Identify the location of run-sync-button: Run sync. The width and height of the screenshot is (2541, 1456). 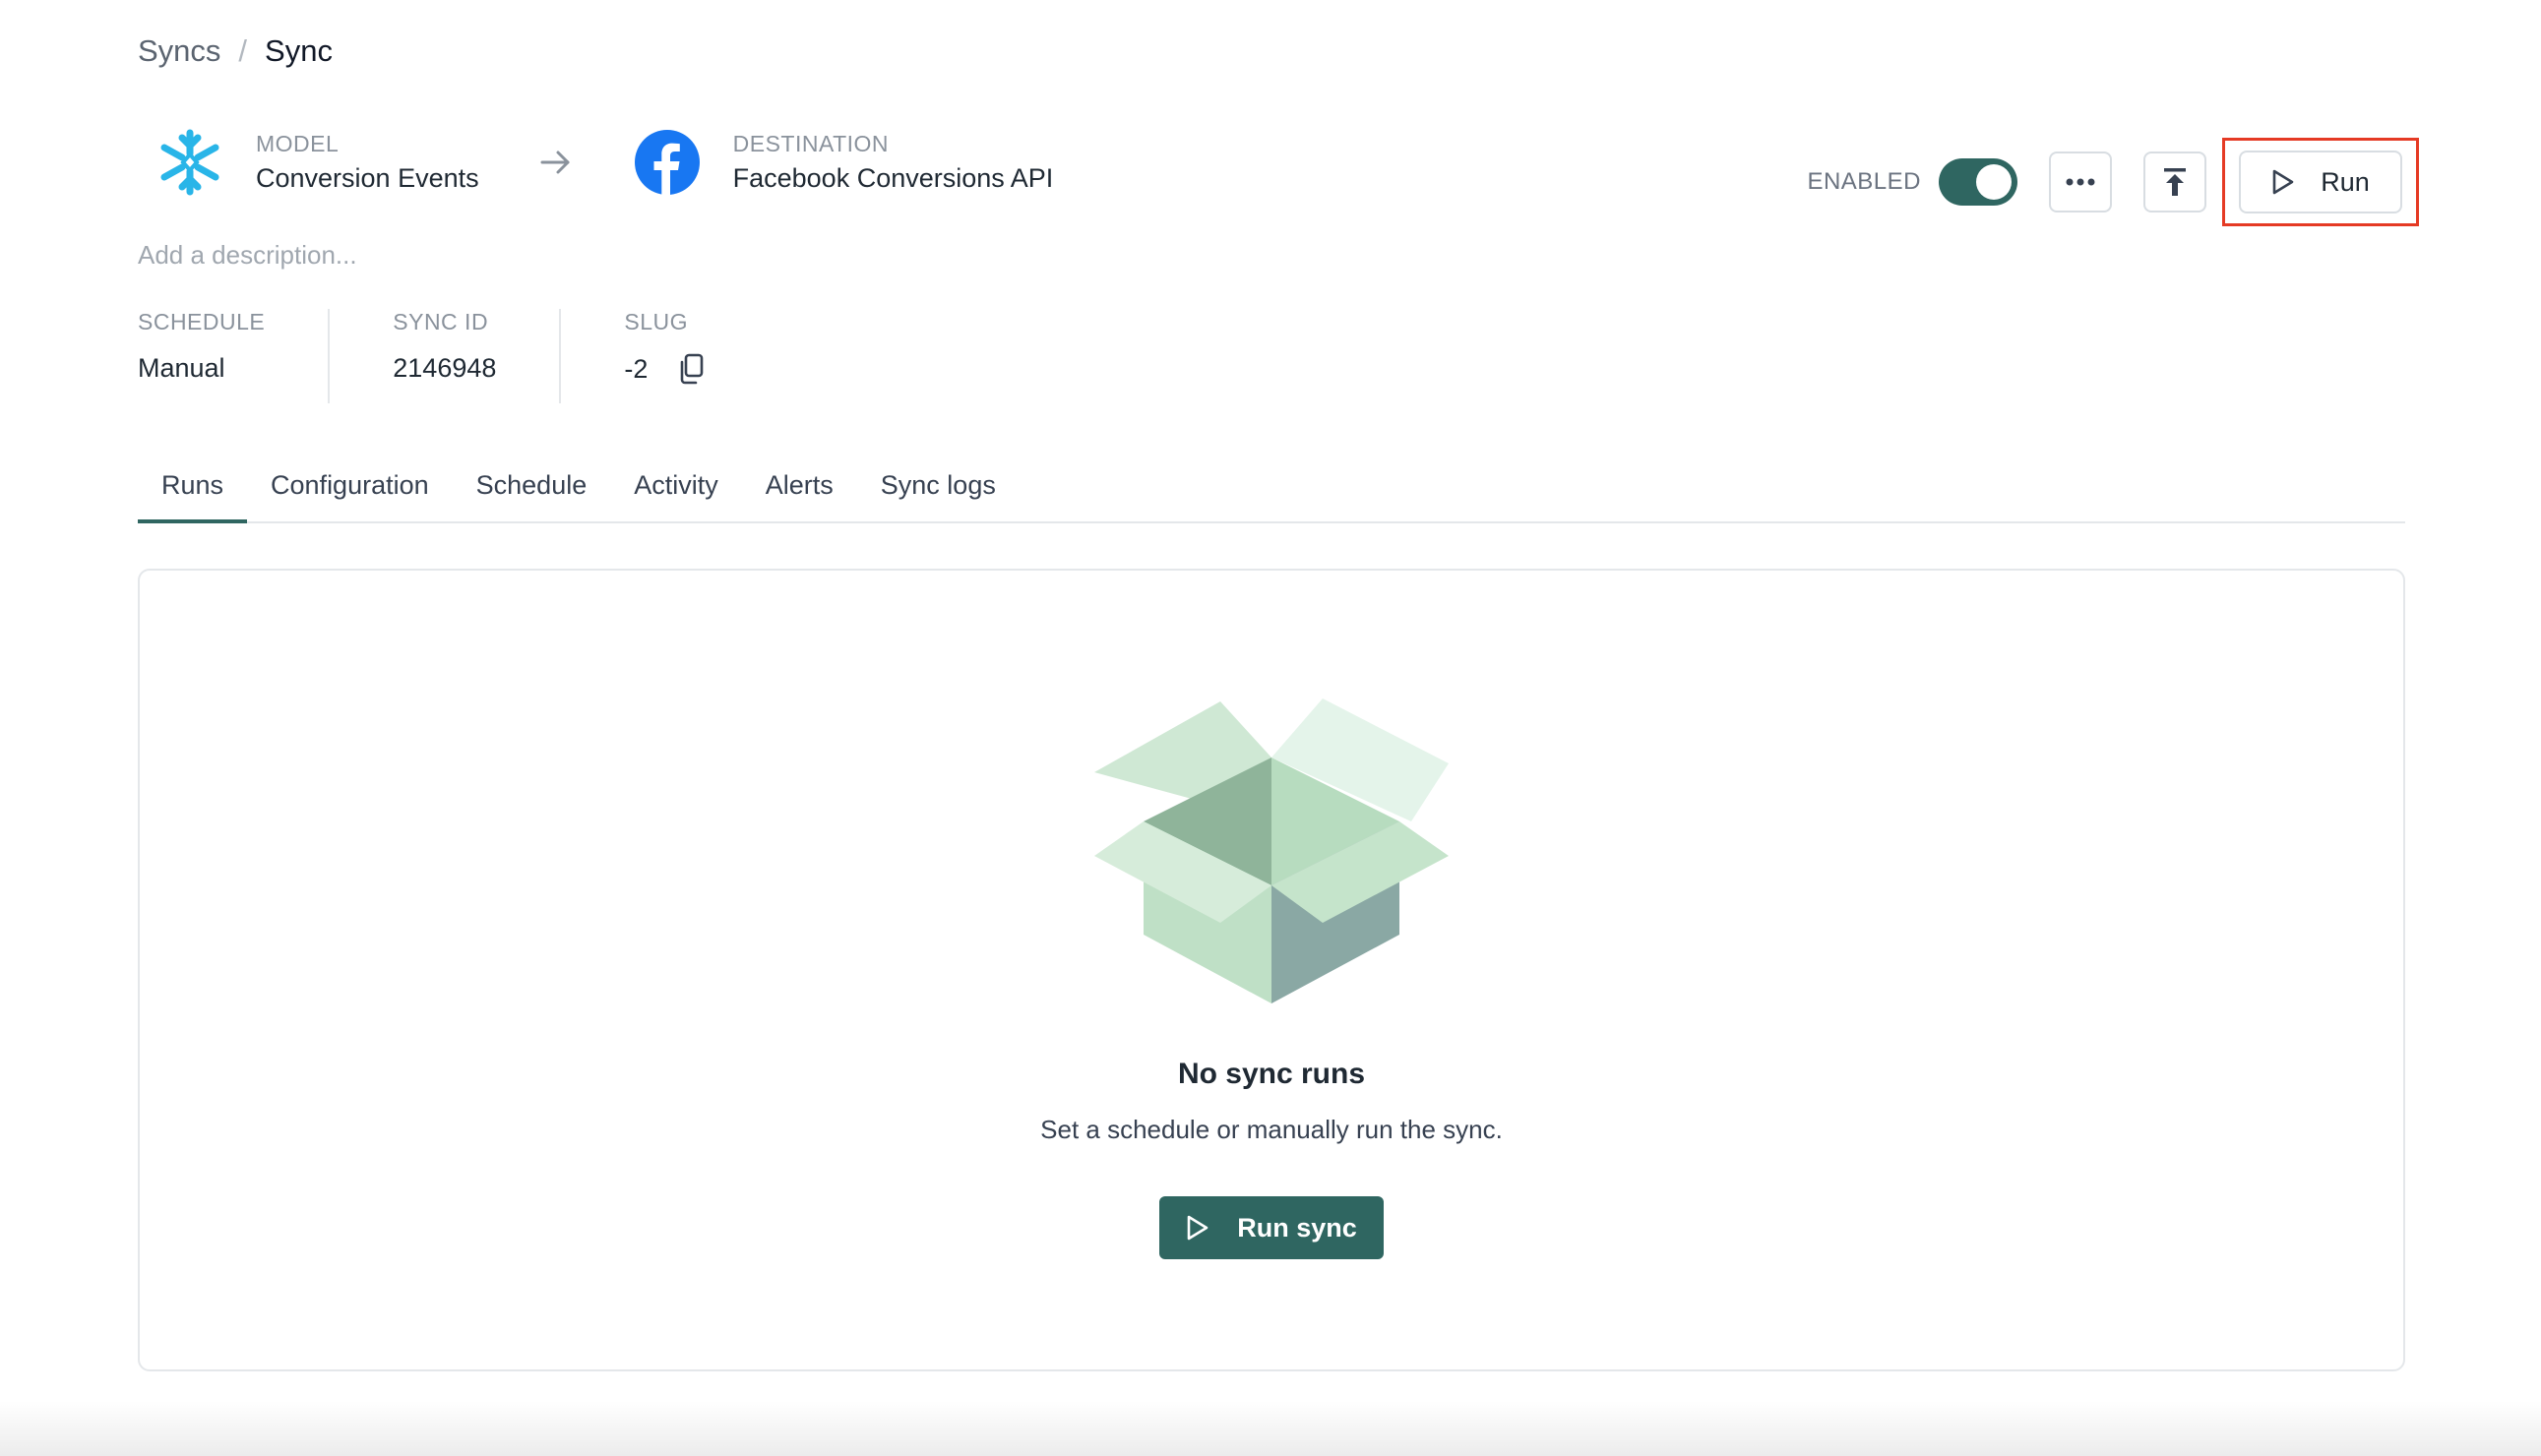
(1271, 1227).